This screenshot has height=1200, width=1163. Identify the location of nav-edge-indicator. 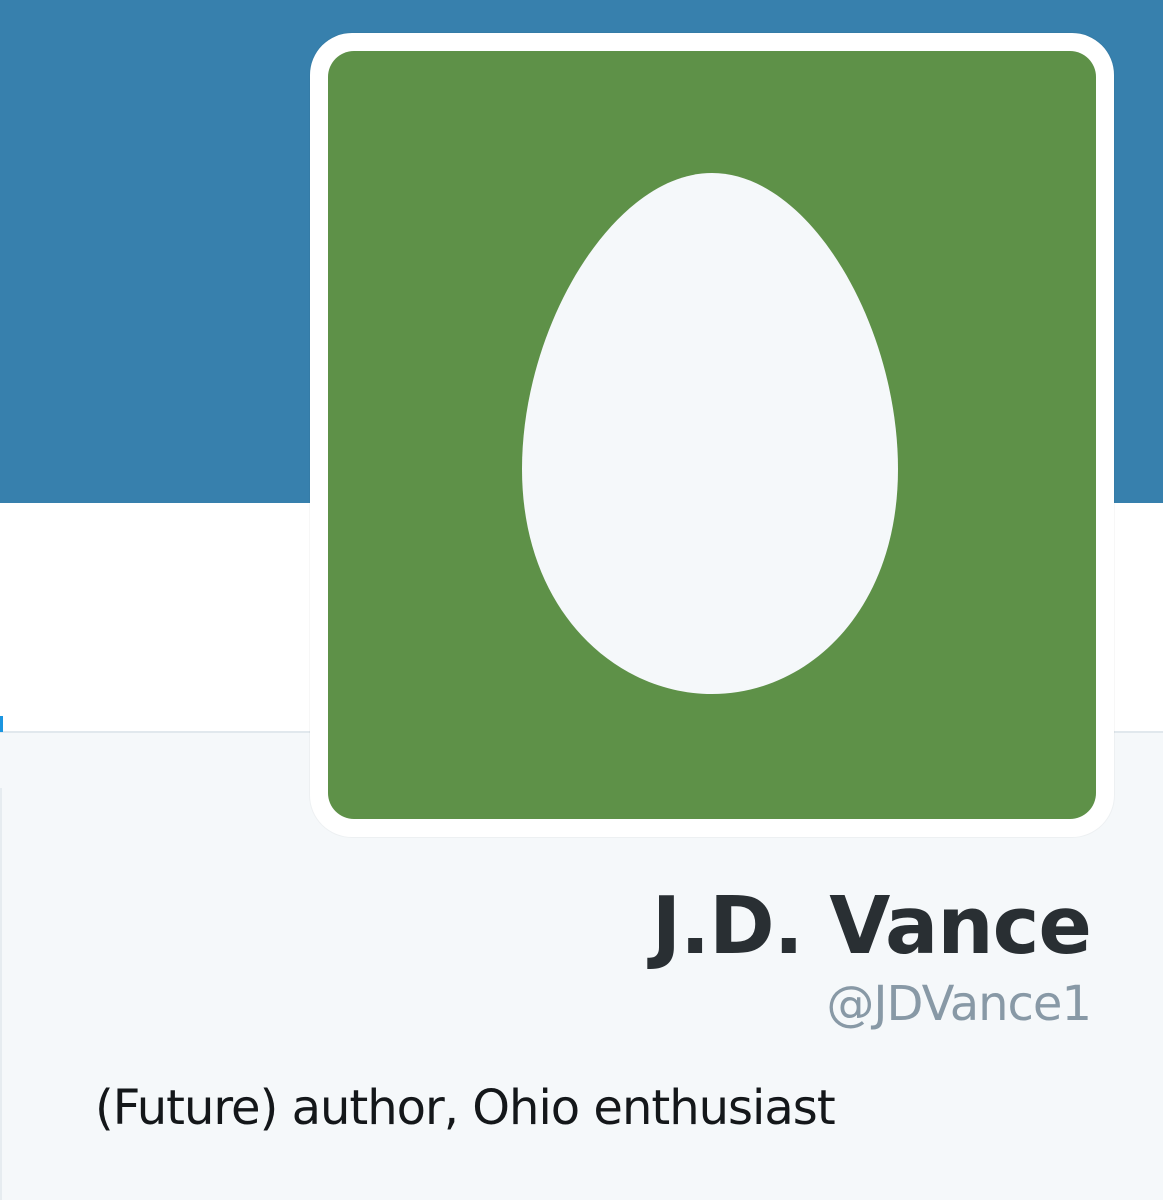
(1, 724).